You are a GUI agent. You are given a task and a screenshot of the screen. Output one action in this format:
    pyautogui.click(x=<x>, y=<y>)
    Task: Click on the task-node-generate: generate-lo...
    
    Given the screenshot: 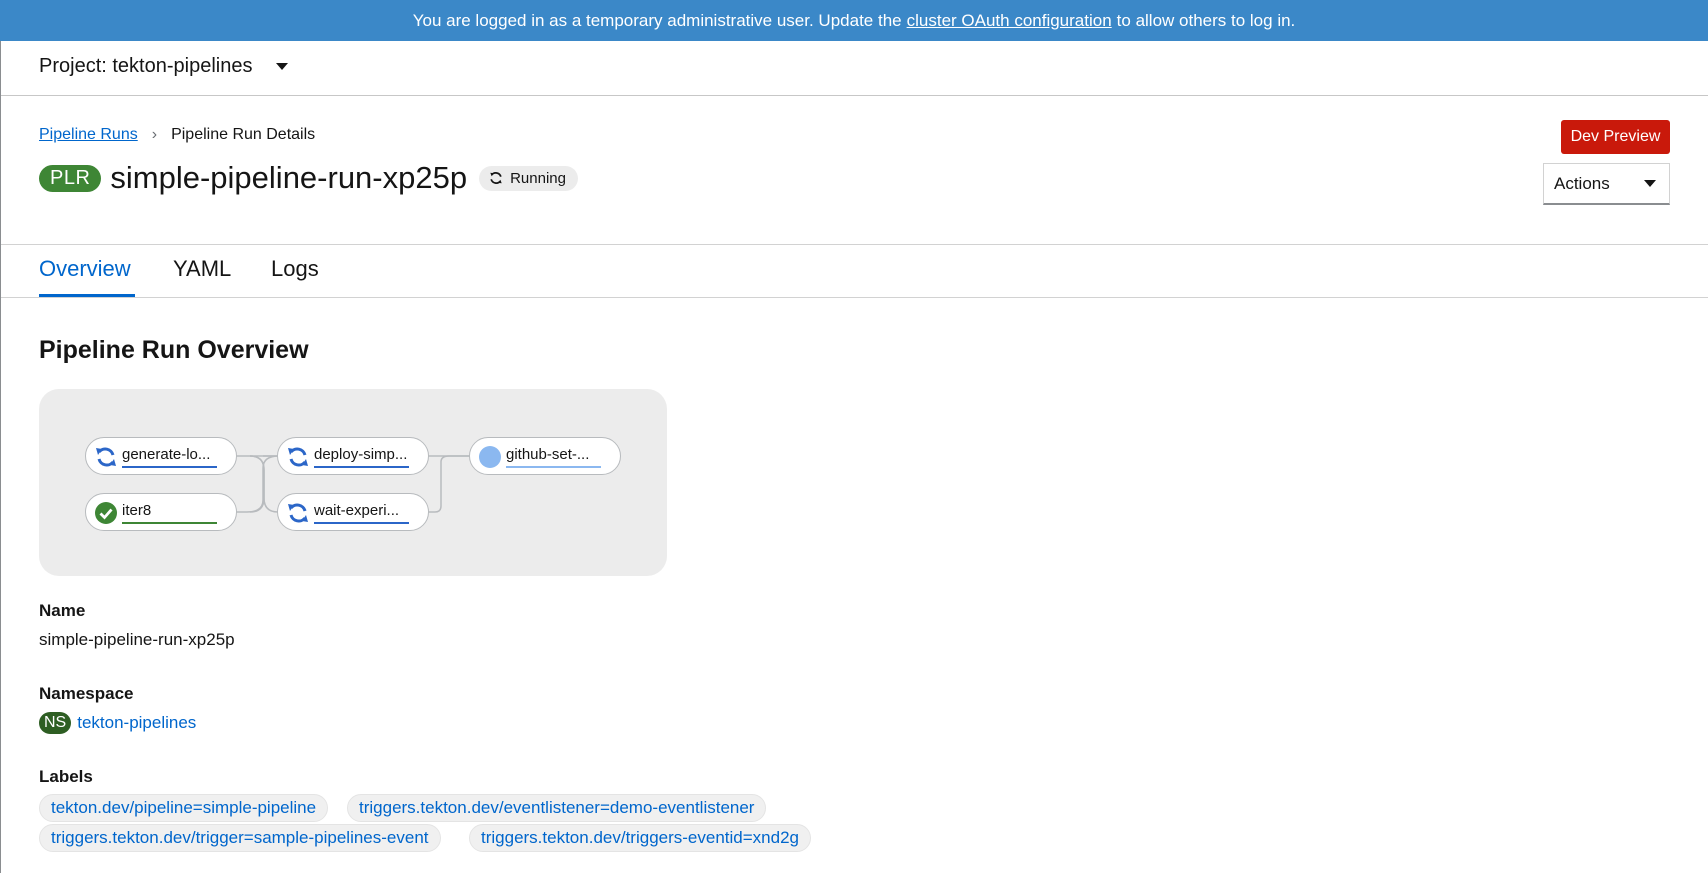 What is the action you would take?
    pyautogui.click(x=161, y=456)
    